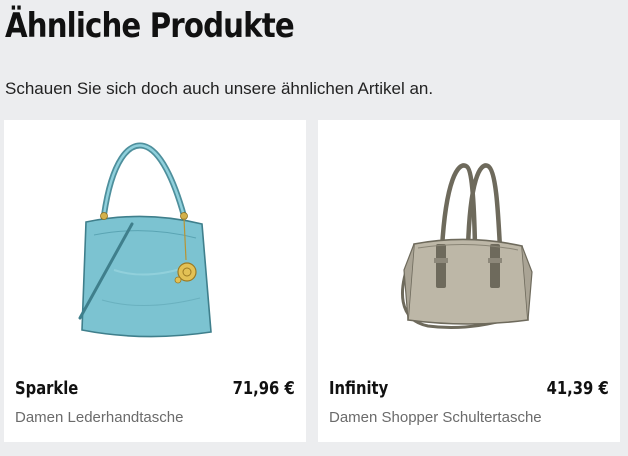 This screenshot has width=628, height=456. I want to click on product-name: Infinity, so click(358, 388).